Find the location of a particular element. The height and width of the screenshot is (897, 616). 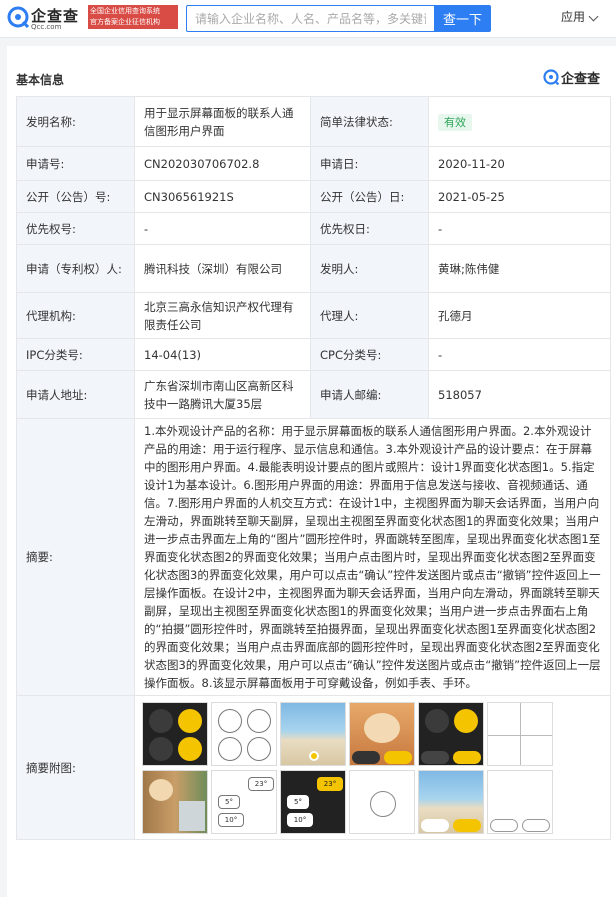

cpc-value: - is located at coordinates (519, 354).